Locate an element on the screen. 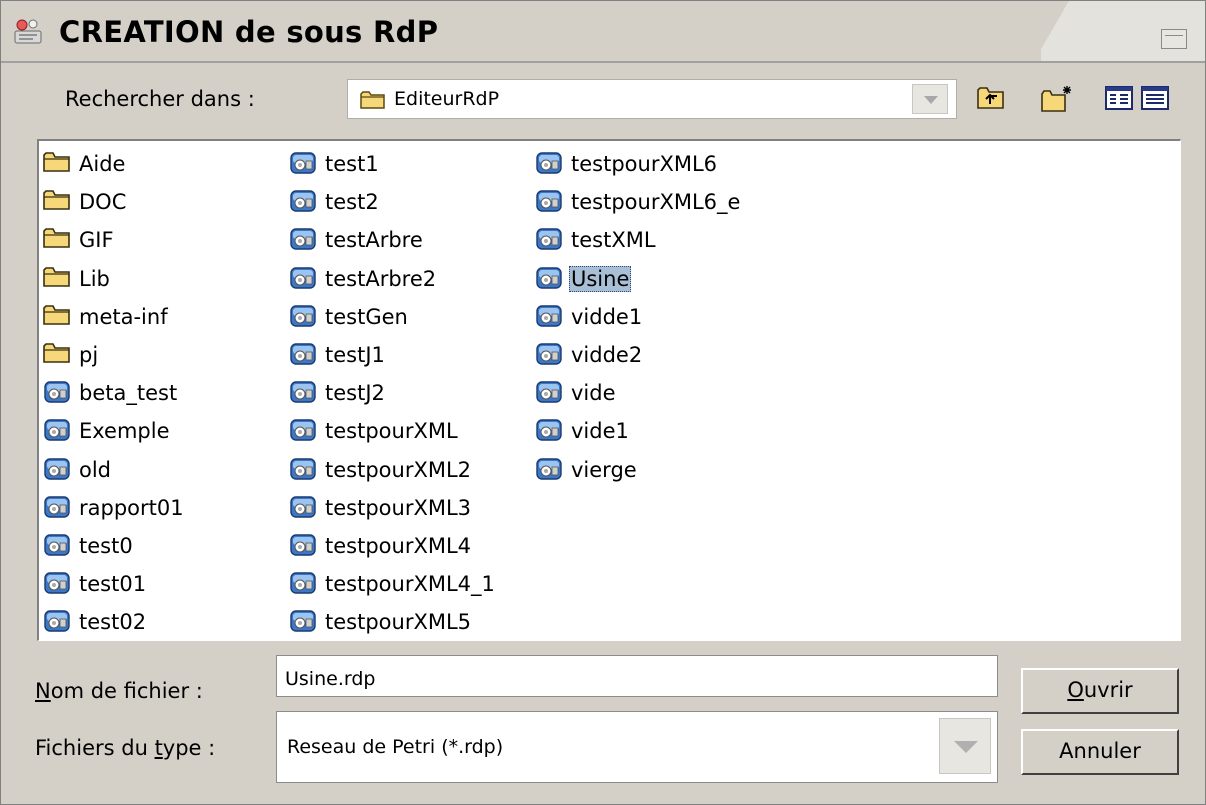  file-list-item: test01 is located at coordinates (114, 584).